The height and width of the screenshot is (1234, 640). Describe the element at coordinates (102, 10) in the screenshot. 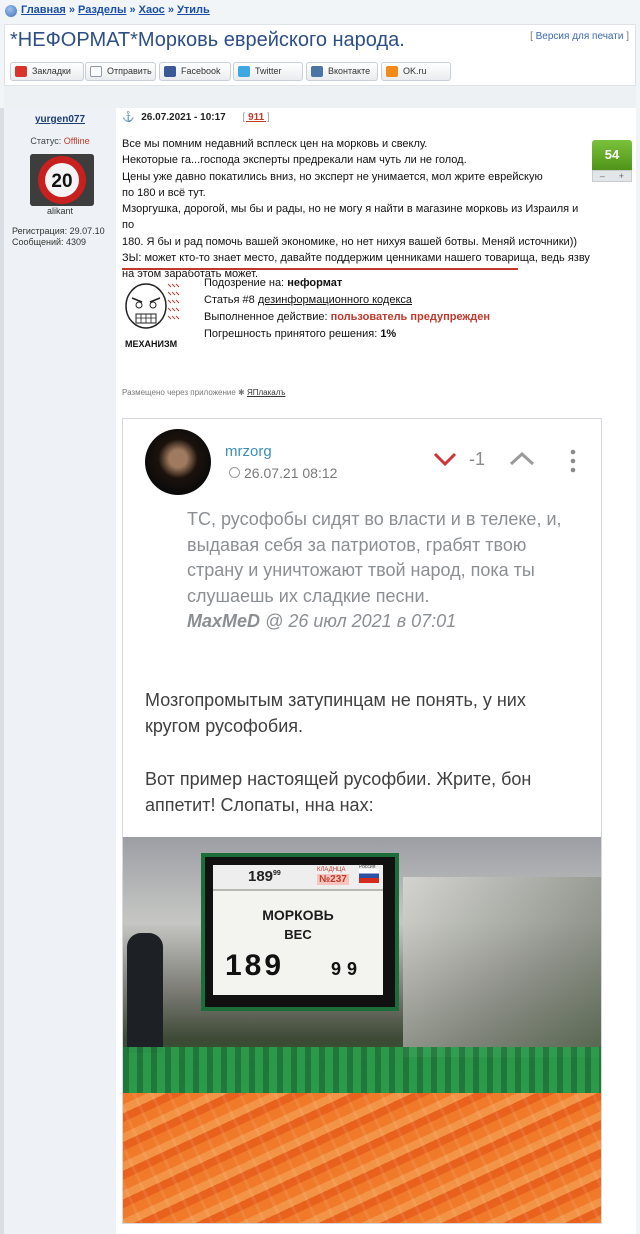

I see `breadcrumb-sections: Разделы` at that location.